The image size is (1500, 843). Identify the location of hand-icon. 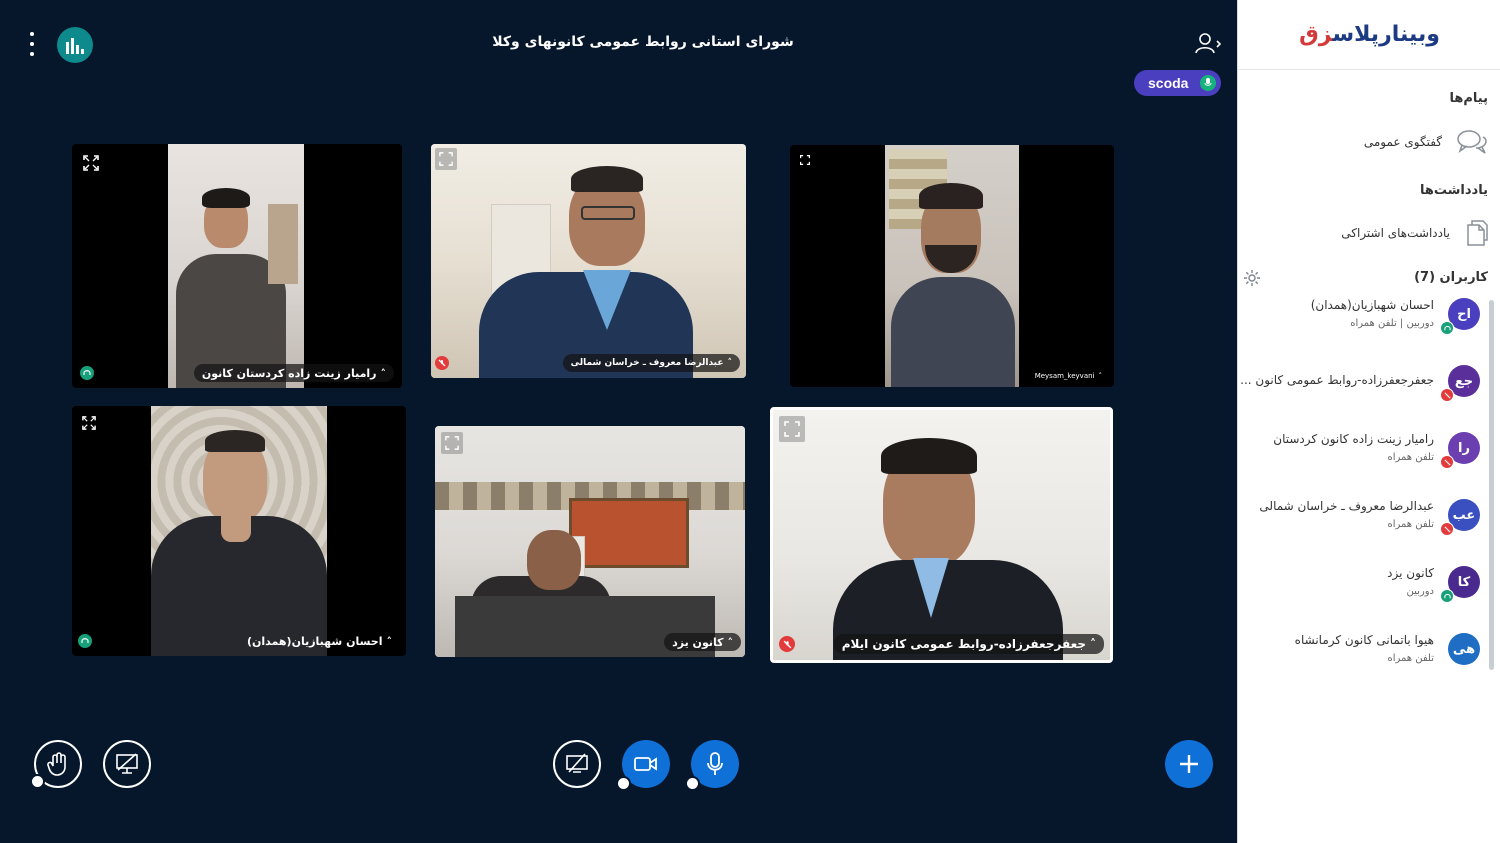
(56, 764).